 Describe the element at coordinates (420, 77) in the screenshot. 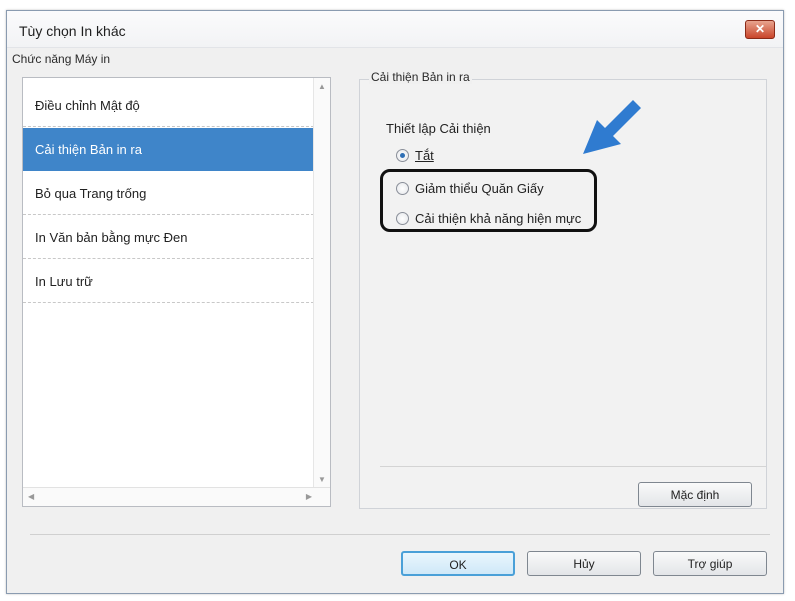

I see `section-title: Cải thiện Bản in ra` at that location.